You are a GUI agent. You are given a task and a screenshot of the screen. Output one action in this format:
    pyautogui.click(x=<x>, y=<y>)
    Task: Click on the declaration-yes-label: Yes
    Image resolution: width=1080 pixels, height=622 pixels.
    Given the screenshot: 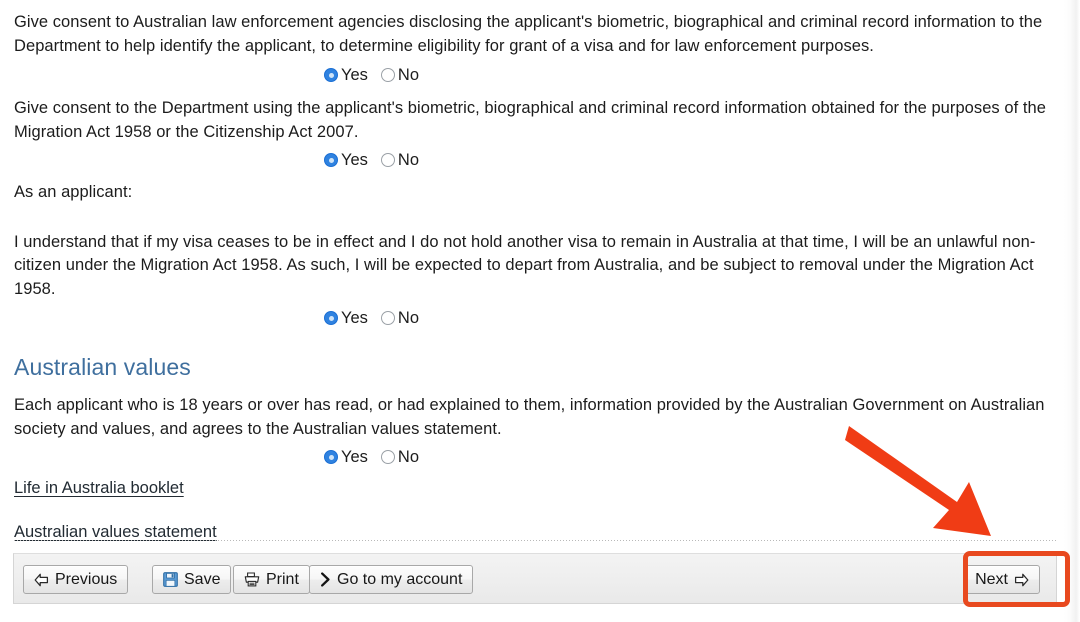 What is the action you would take?
    pyautogui.click(x=354, y=318)
    